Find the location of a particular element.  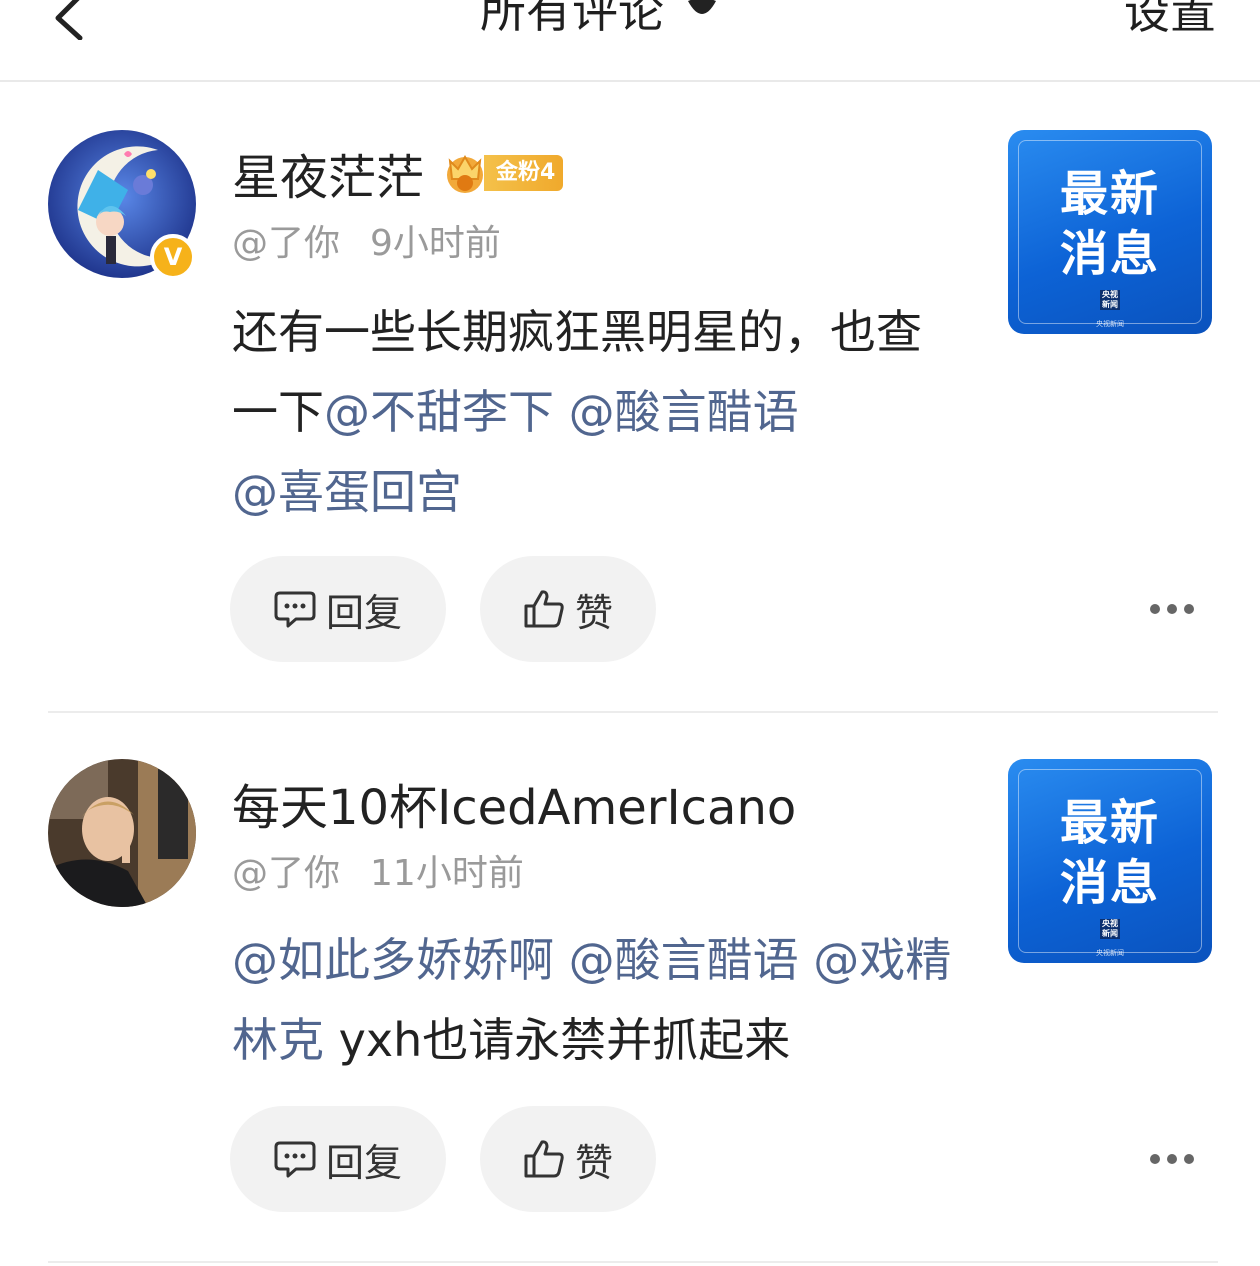

crown-icon is located at coordinates (465, 174).